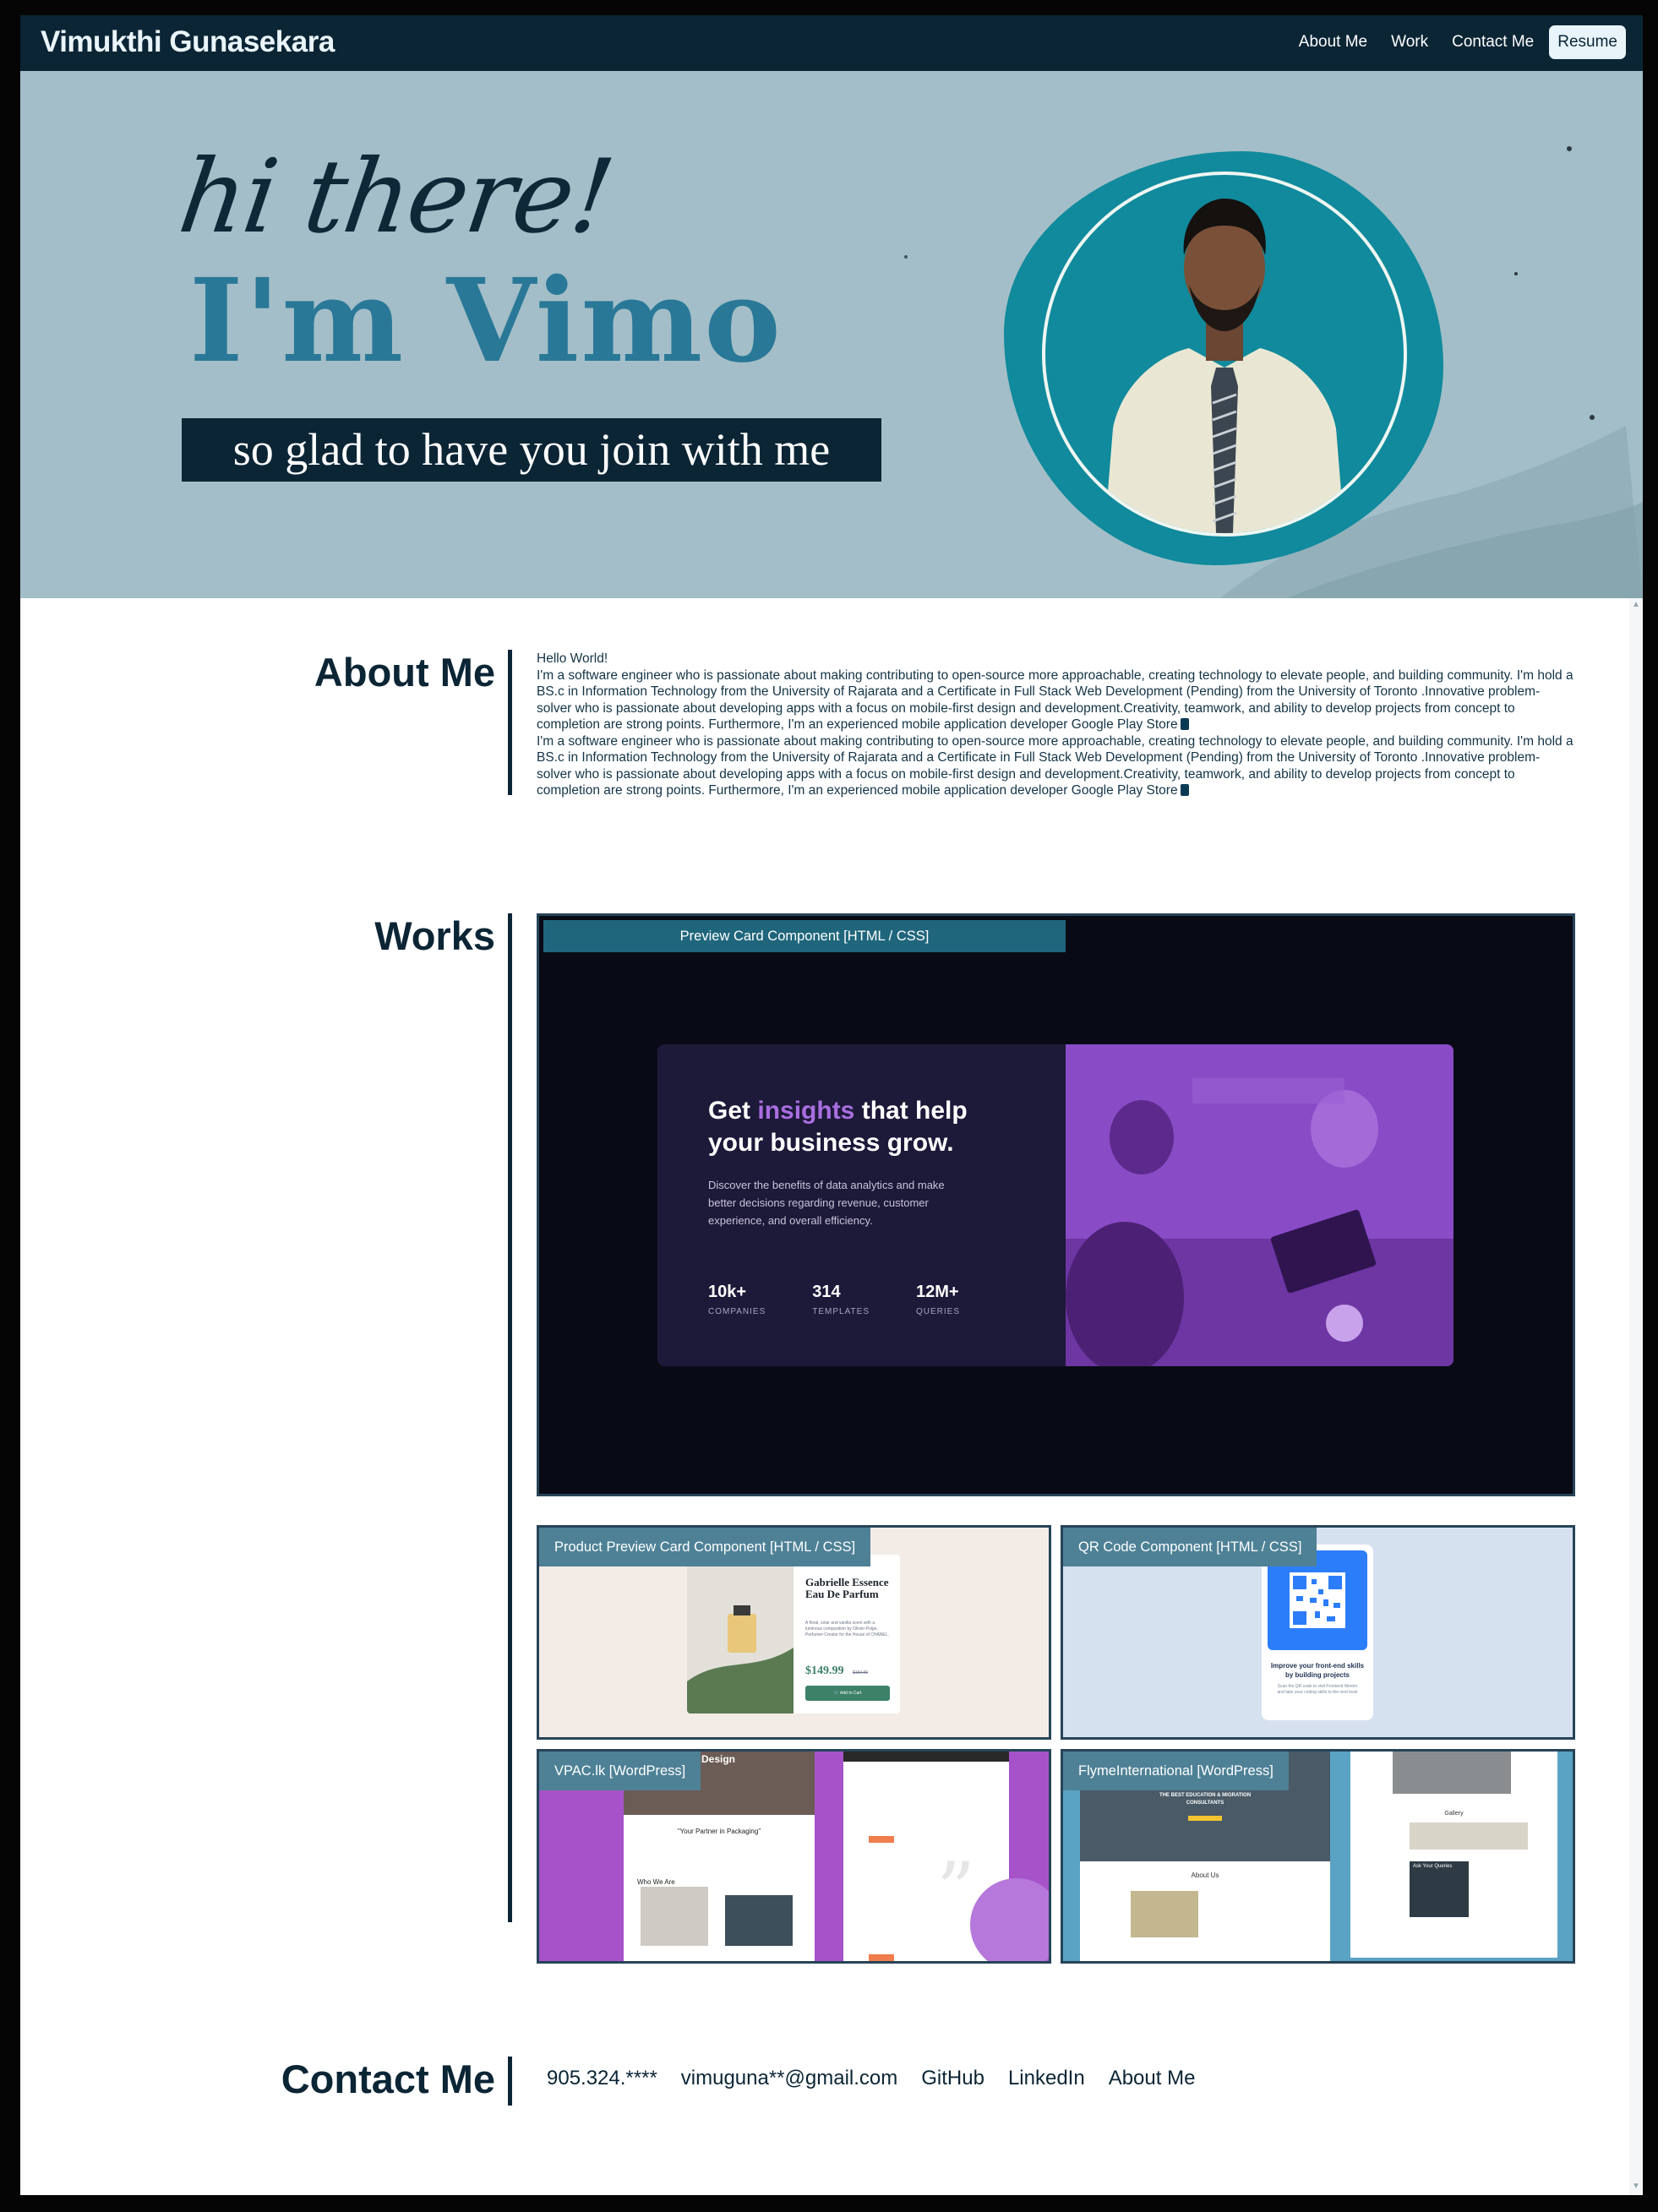  Describe the element at coordinates (188, 42) in the screenshot. I see `site-brand: Vimukthi Gunasekara` at that location.